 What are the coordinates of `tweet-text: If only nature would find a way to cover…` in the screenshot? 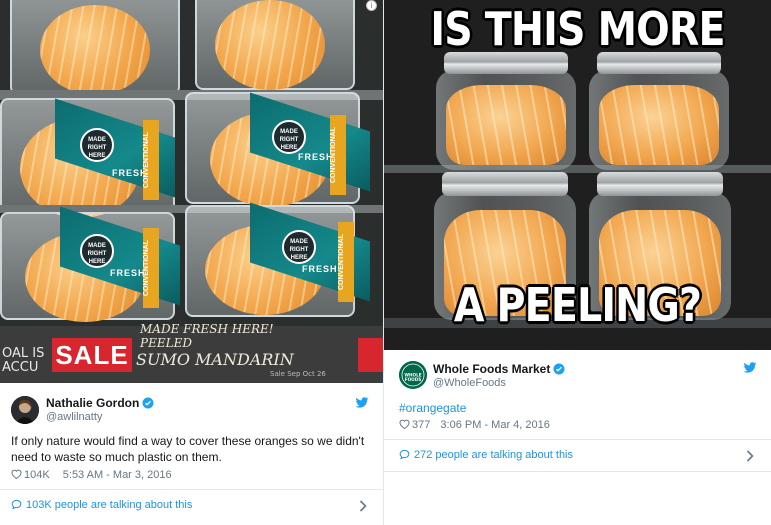 It's located at (188, 449).